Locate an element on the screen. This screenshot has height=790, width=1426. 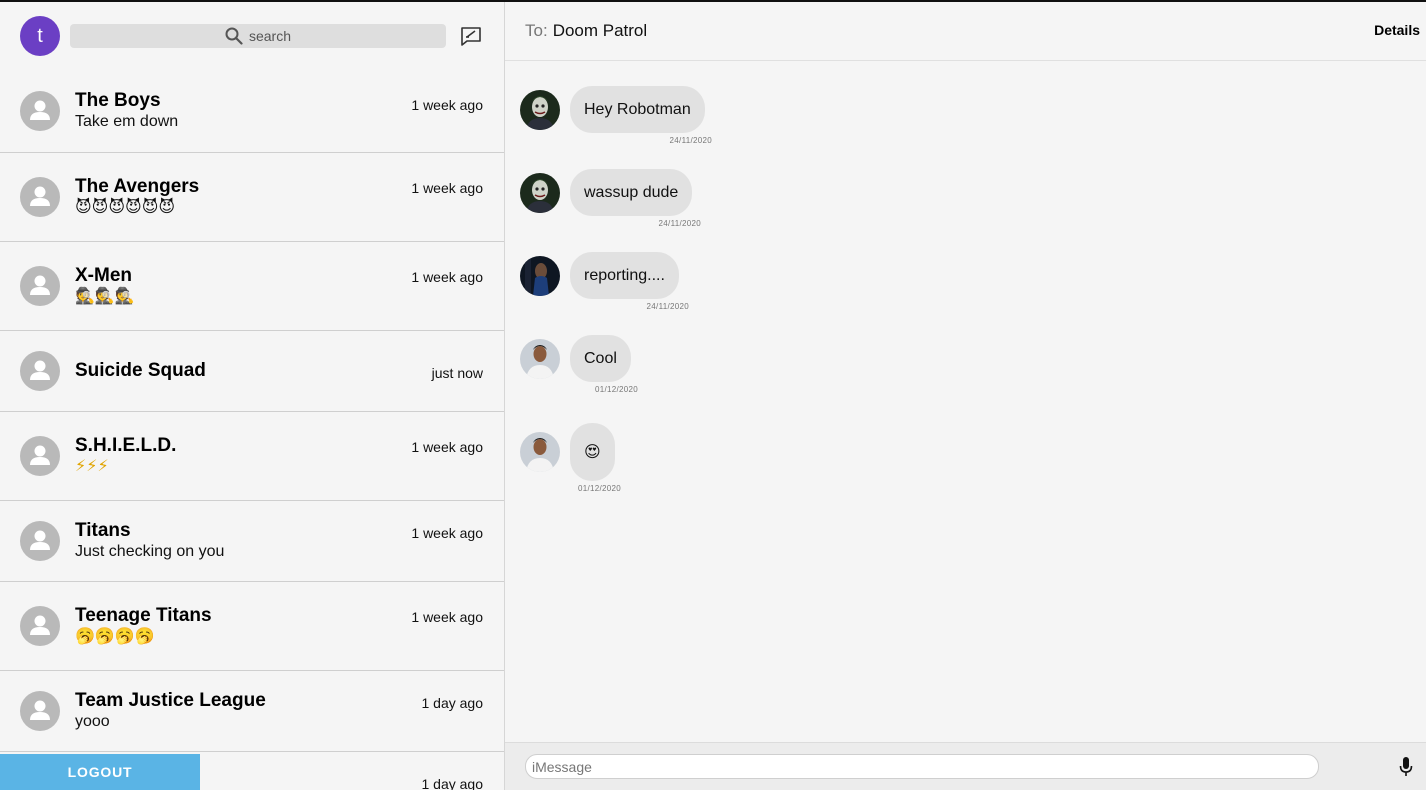
compose-button is located at coordinates (471, 36).